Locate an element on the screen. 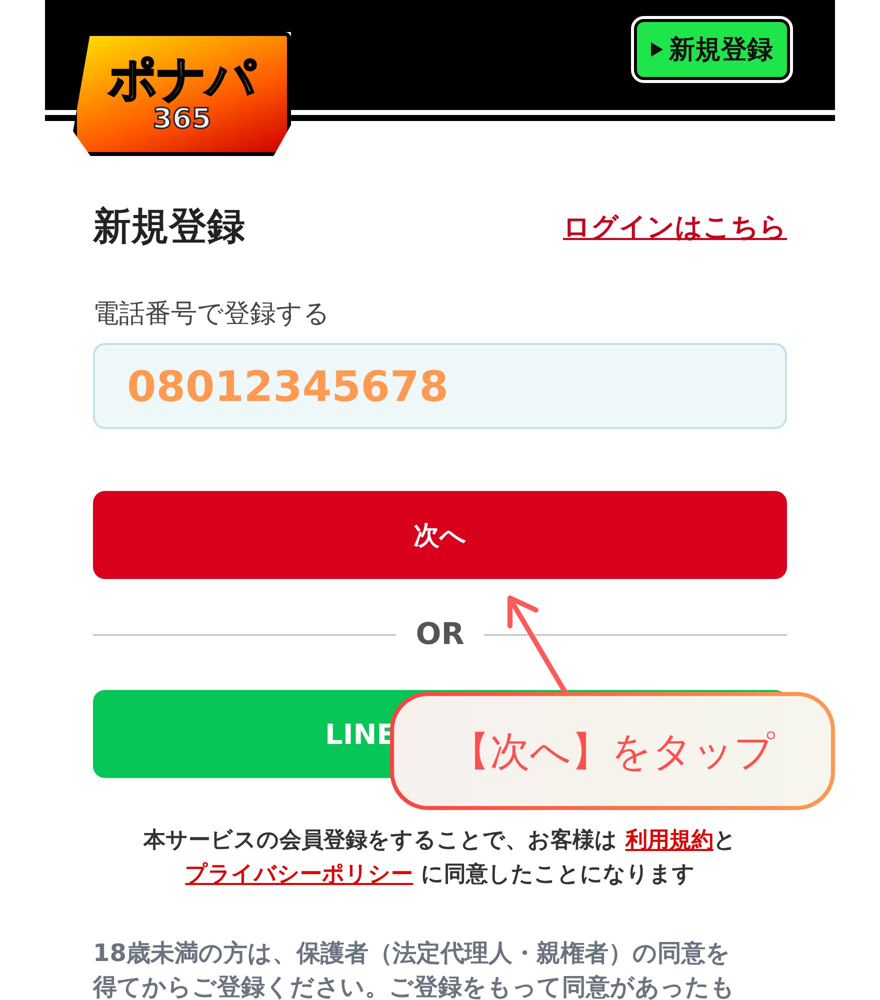  consent-text: と is located at coordinates (724, 840).